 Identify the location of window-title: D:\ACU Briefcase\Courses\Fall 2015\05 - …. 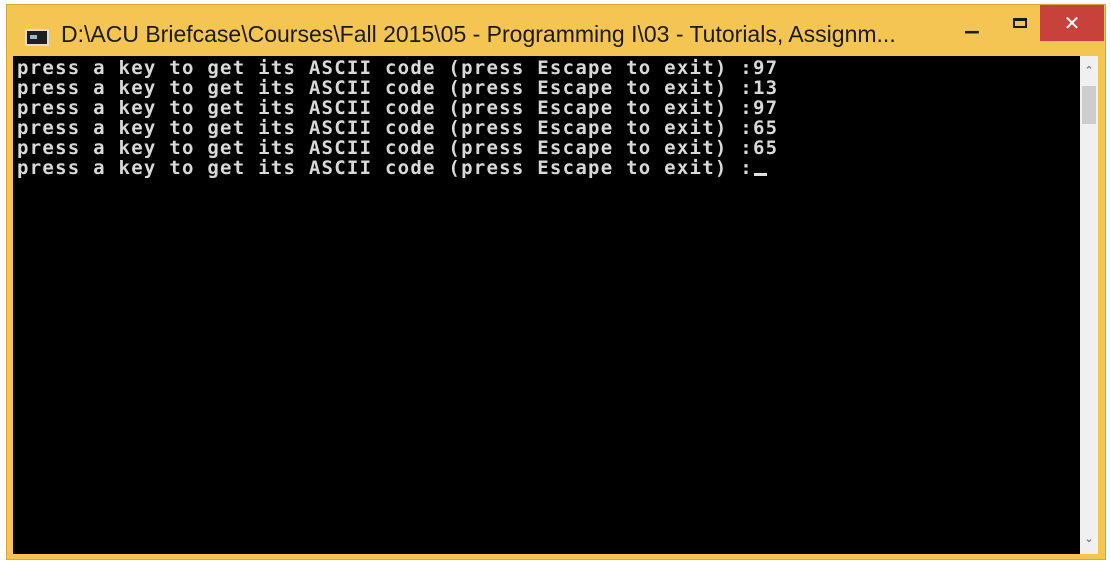
(478, 34).